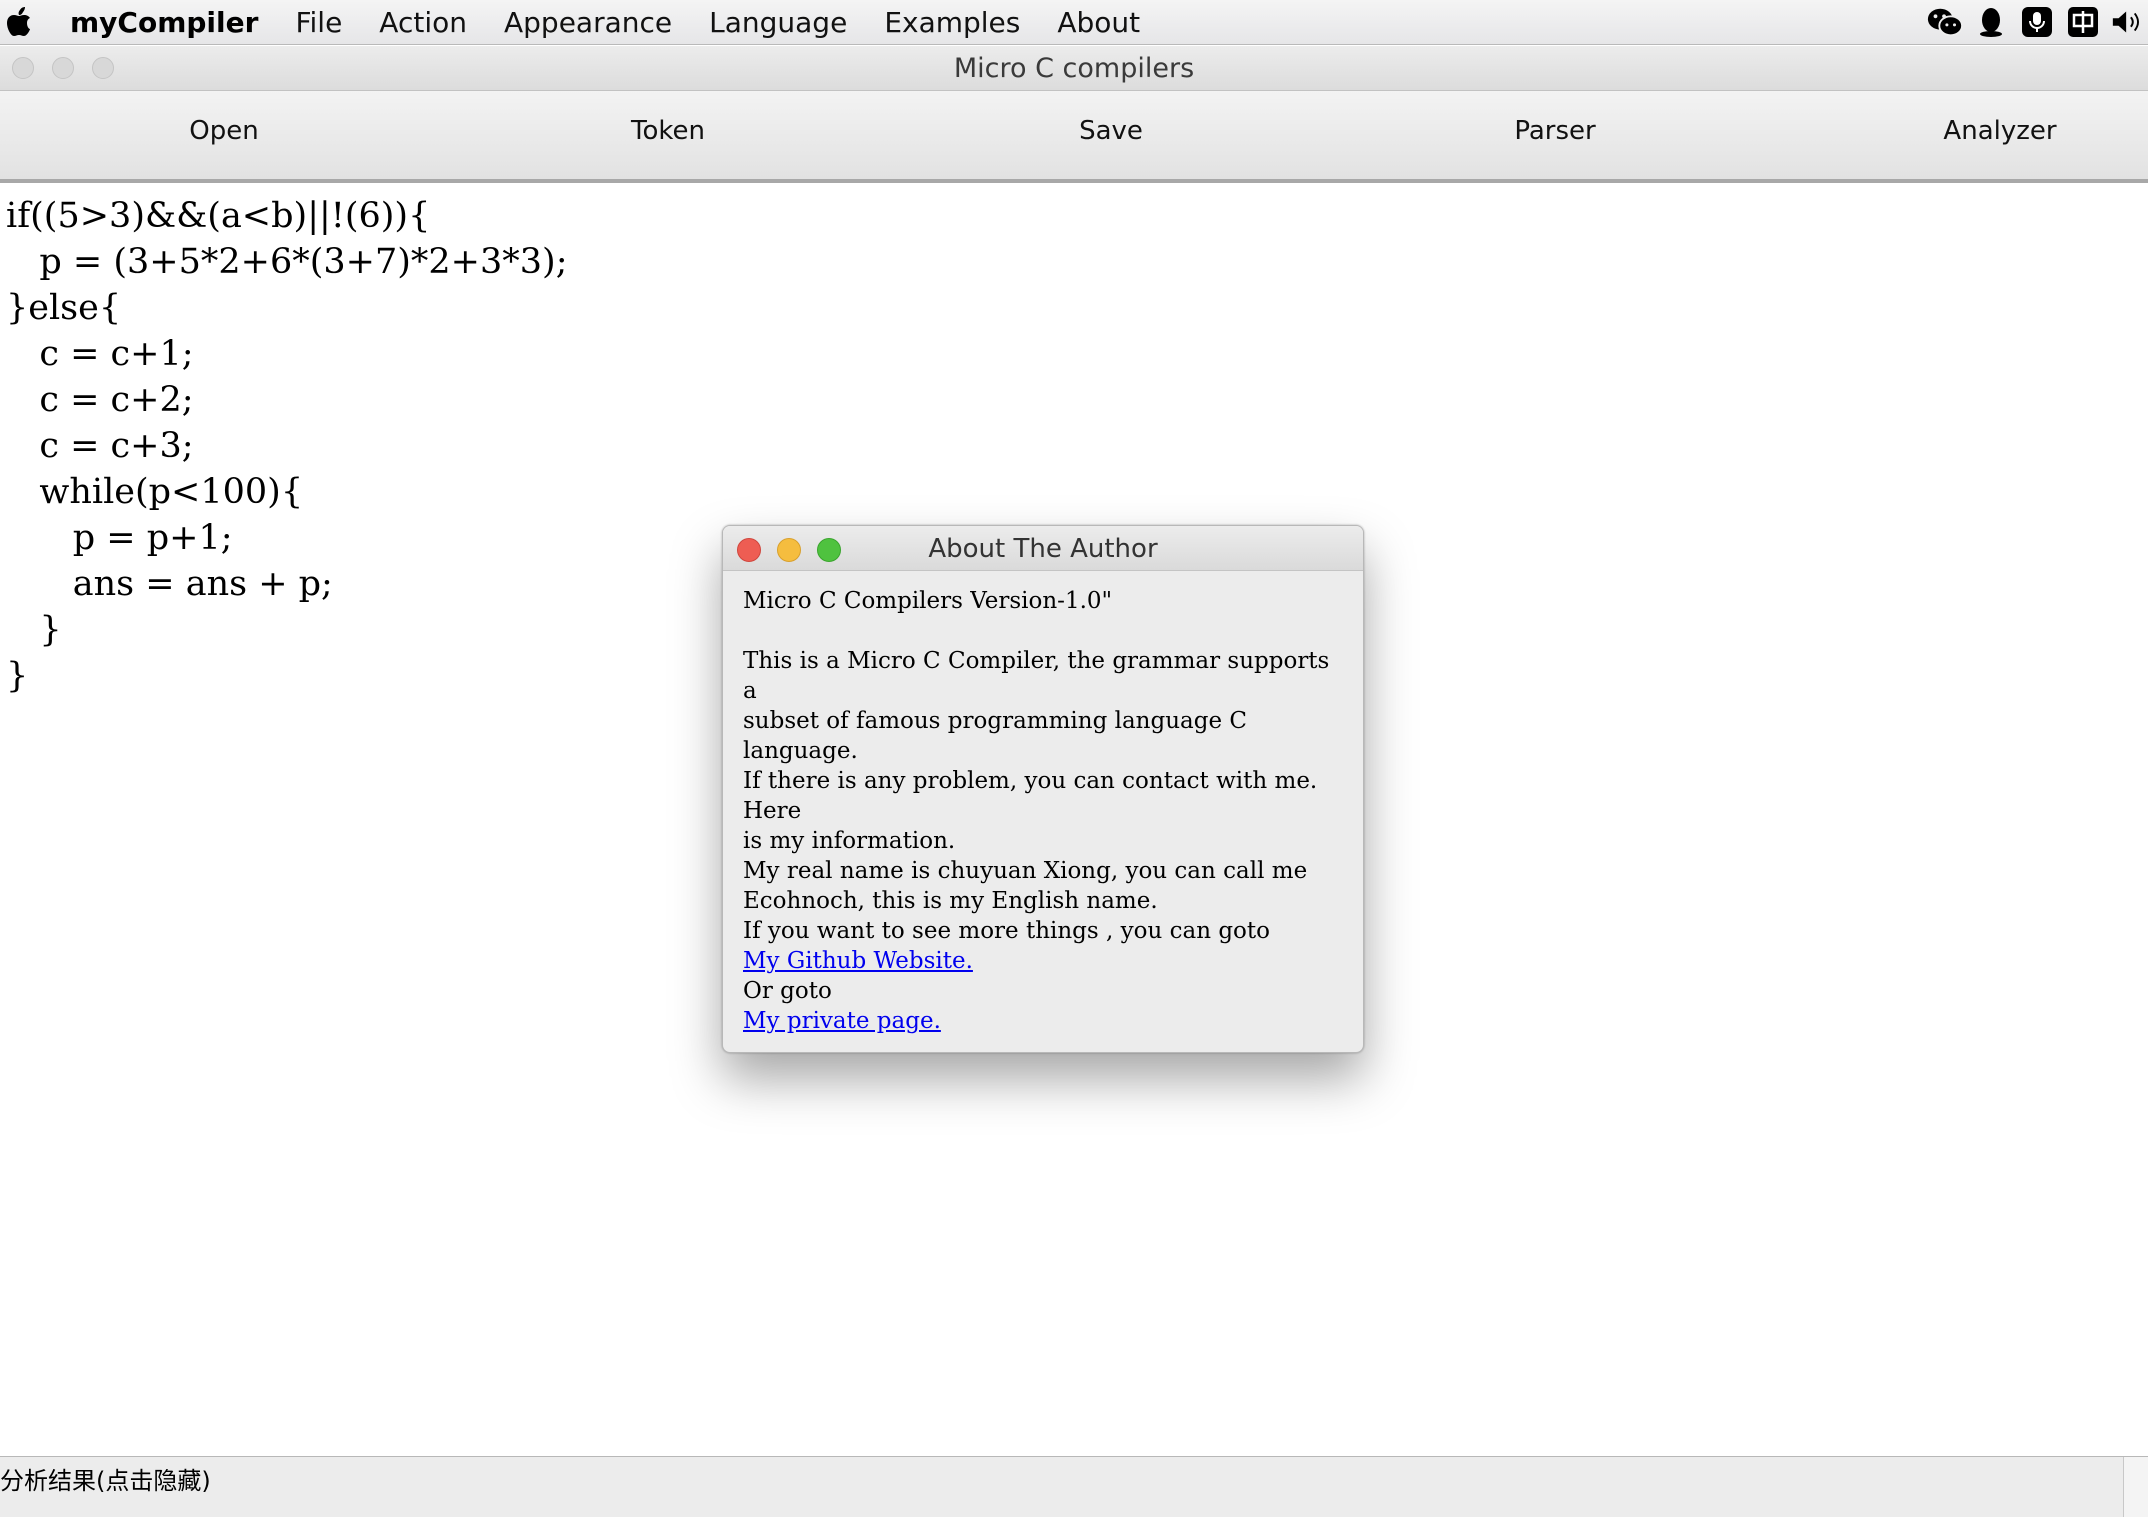 The height and width of the screenshot is (1517, 2148). What do you see at coordinates (842, 1021) in the screenshot?
I see `private-page-link: My private page.` at bounding box center [842, 1021].